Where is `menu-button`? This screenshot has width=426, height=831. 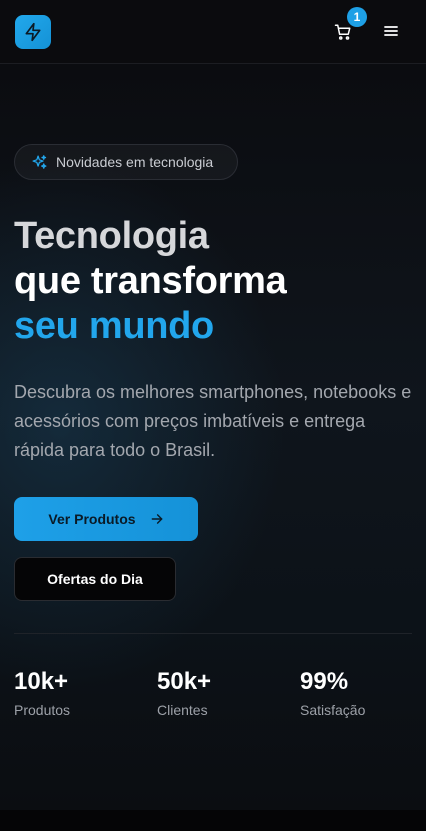
menu-button is located at coordinates (391, 31).